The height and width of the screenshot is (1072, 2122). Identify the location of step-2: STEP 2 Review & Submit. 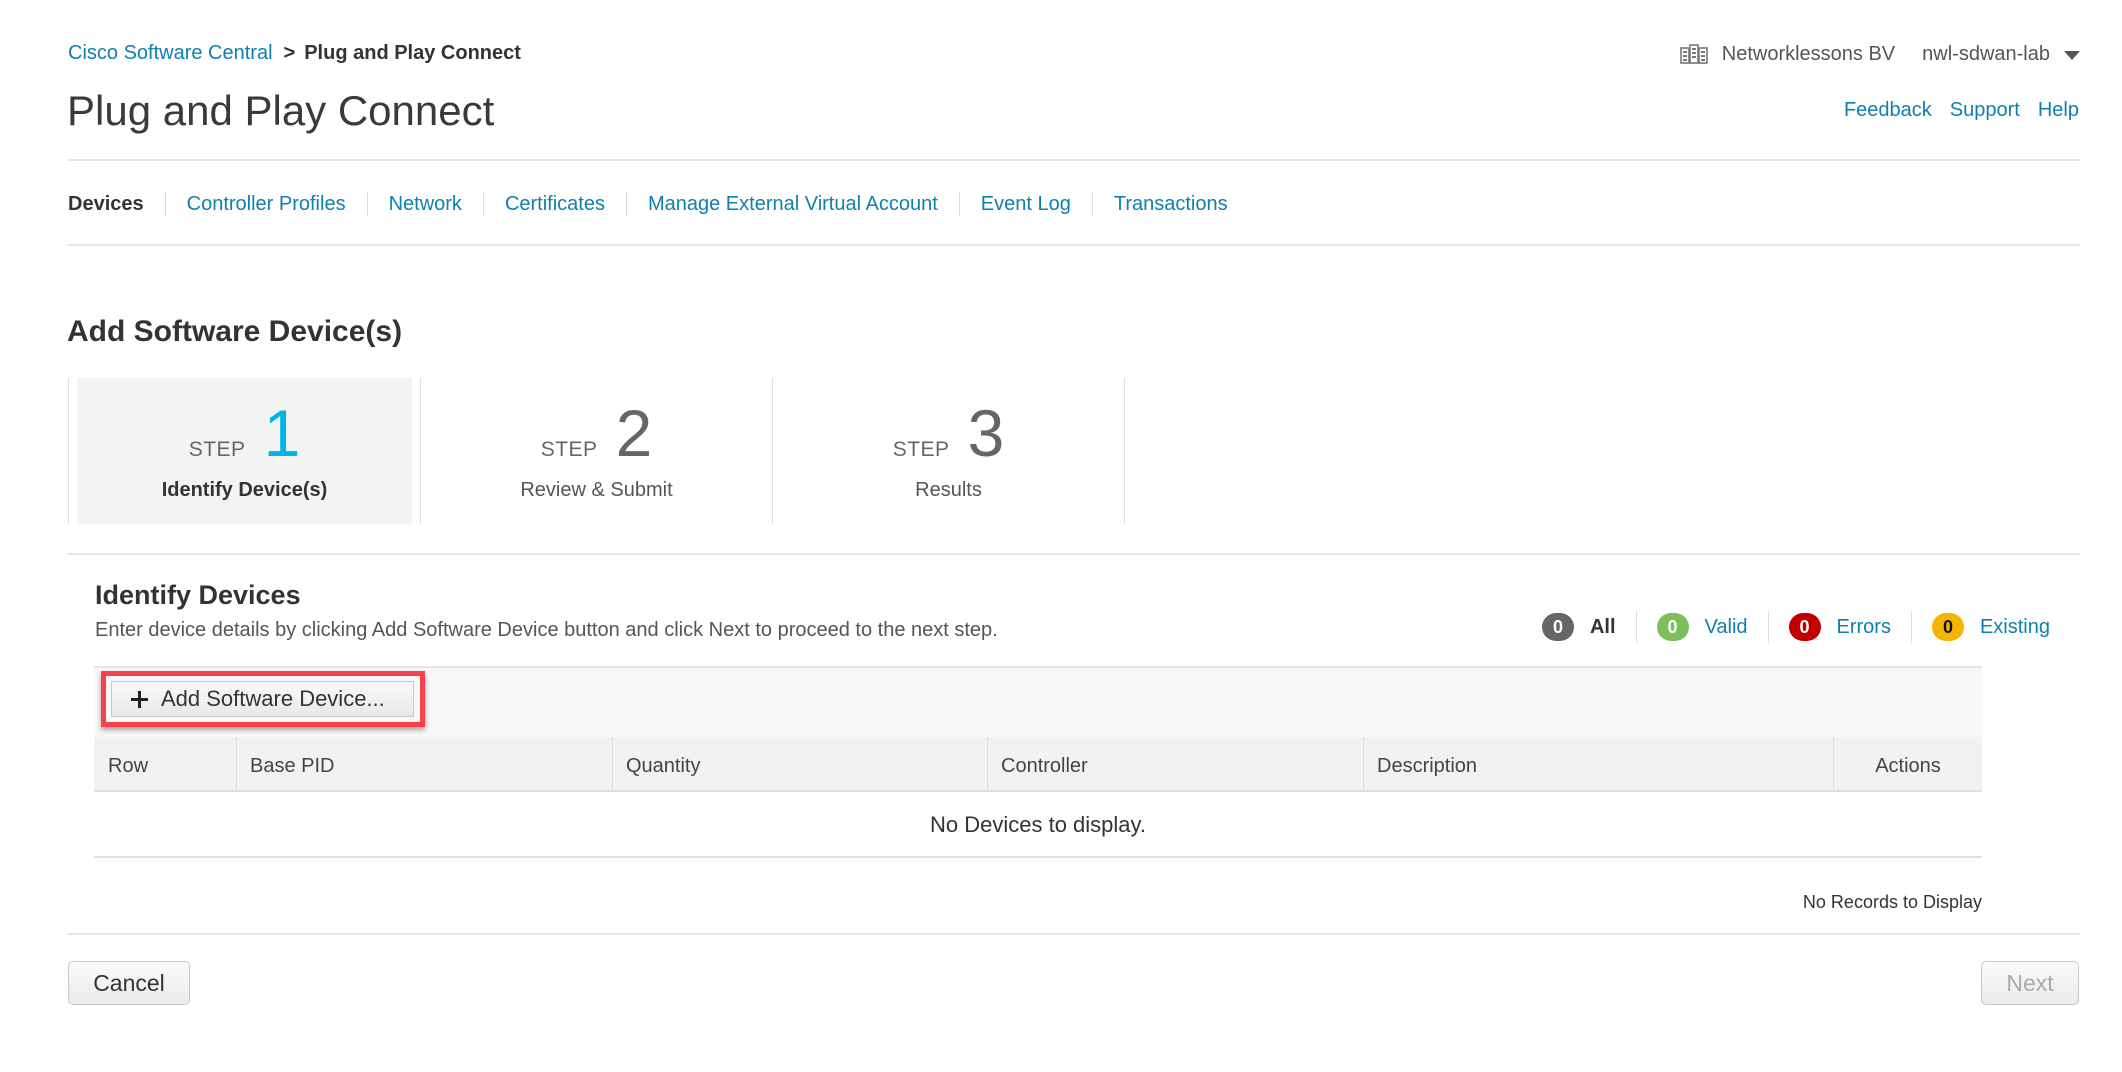
(596, 451).